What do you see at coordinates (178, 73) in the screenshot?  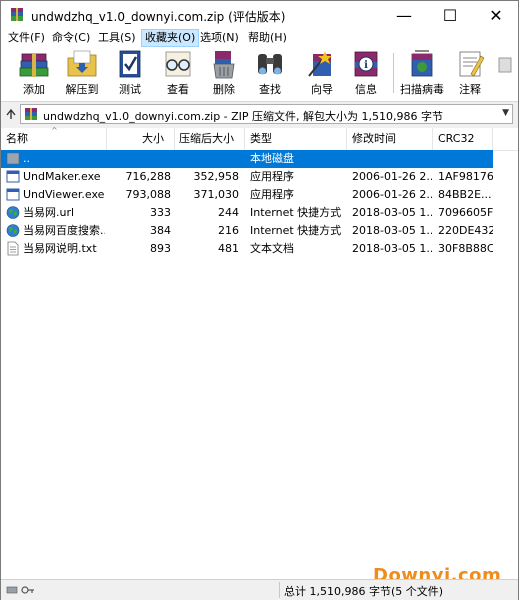 I see `view-button: 查看` at bounding box center [178, 73].